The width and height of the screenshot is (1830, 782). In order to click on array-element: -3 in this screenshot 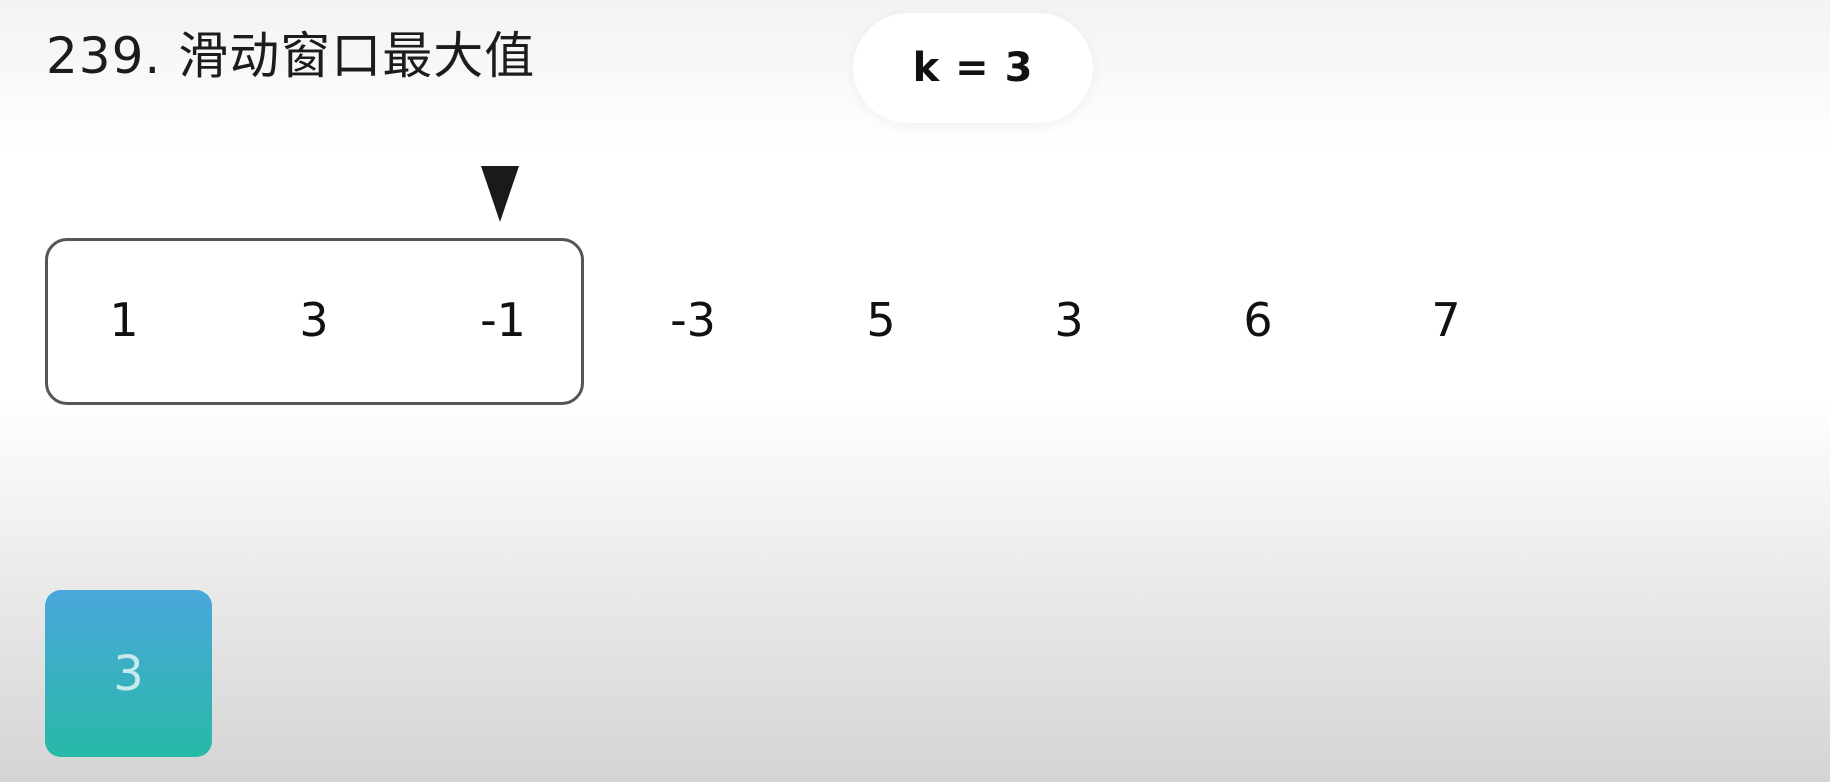, I will do `click(693, 320)`.